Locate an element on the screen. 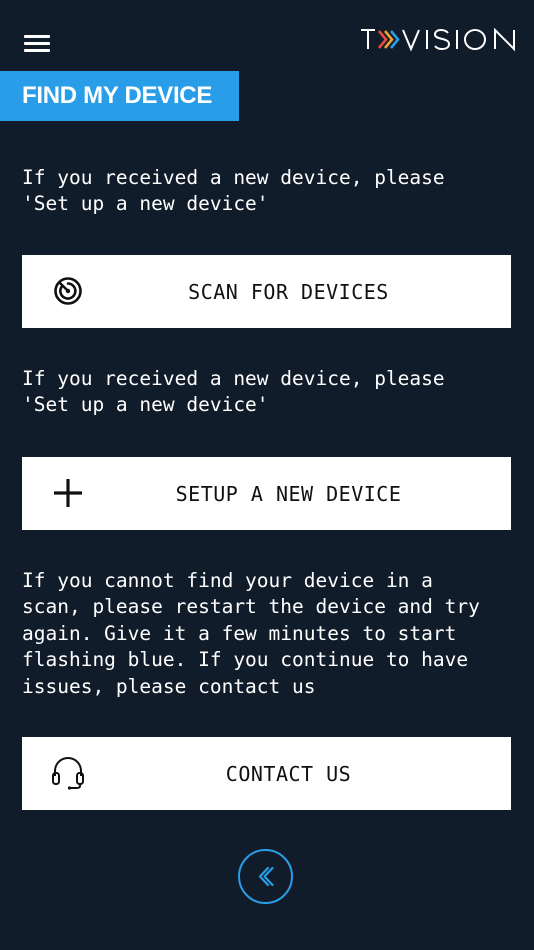 The image size is (534, 950). logo-graphic is located at coordinates (438, 39).